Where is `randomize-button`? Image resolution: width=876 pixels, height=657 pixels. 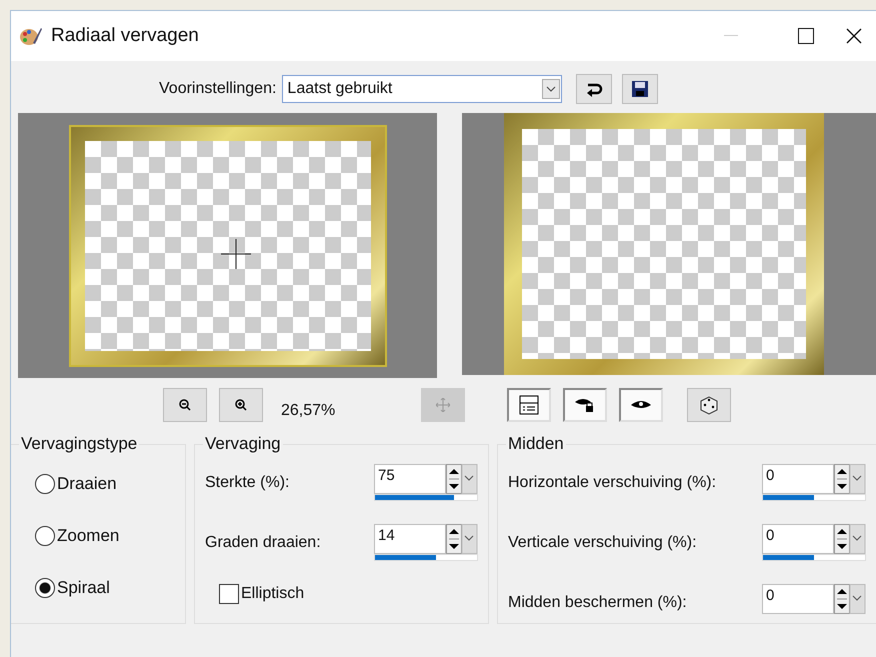
randomize-button is located at coordinates (709, 405).